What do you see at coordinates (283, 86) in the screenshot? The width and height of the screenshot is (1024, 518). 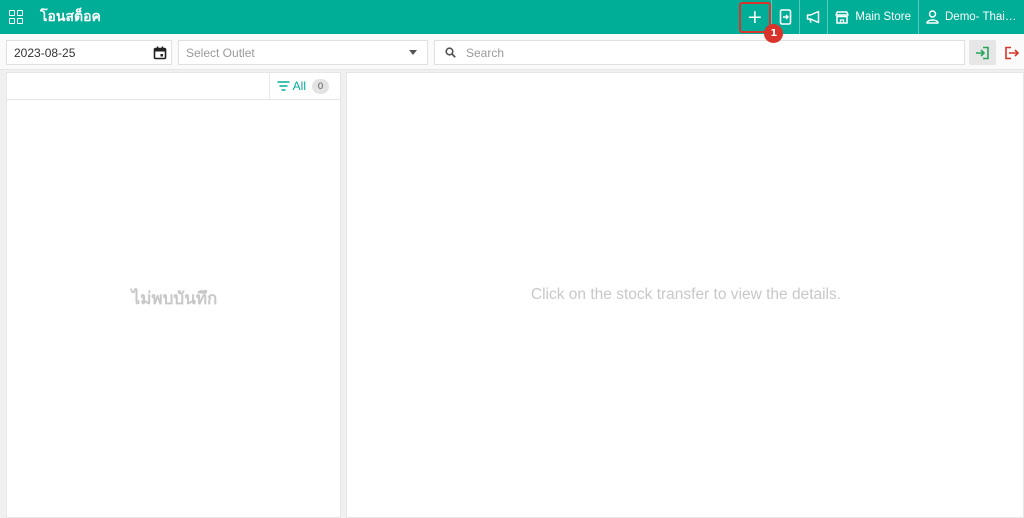 I see `filter-icon` at bounding box center [283, 86].